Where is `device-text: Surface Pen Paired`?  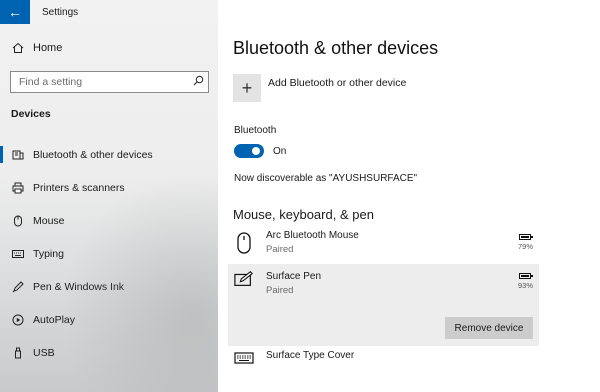 device-text: Surface Pen Paired is located at coordinates (293, 308).